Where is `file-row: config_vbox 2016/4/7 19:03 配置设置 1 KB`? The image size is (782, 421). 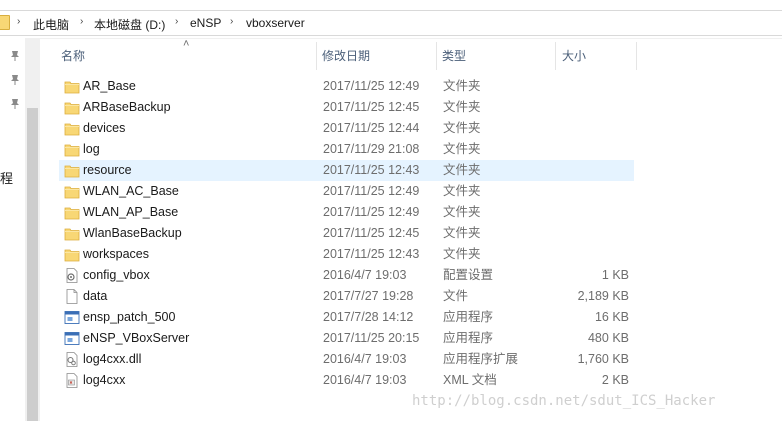
file-row: config_vbox 2016/4/7 19:03 配置设置 1 KB is located at coordinates (346, 275).